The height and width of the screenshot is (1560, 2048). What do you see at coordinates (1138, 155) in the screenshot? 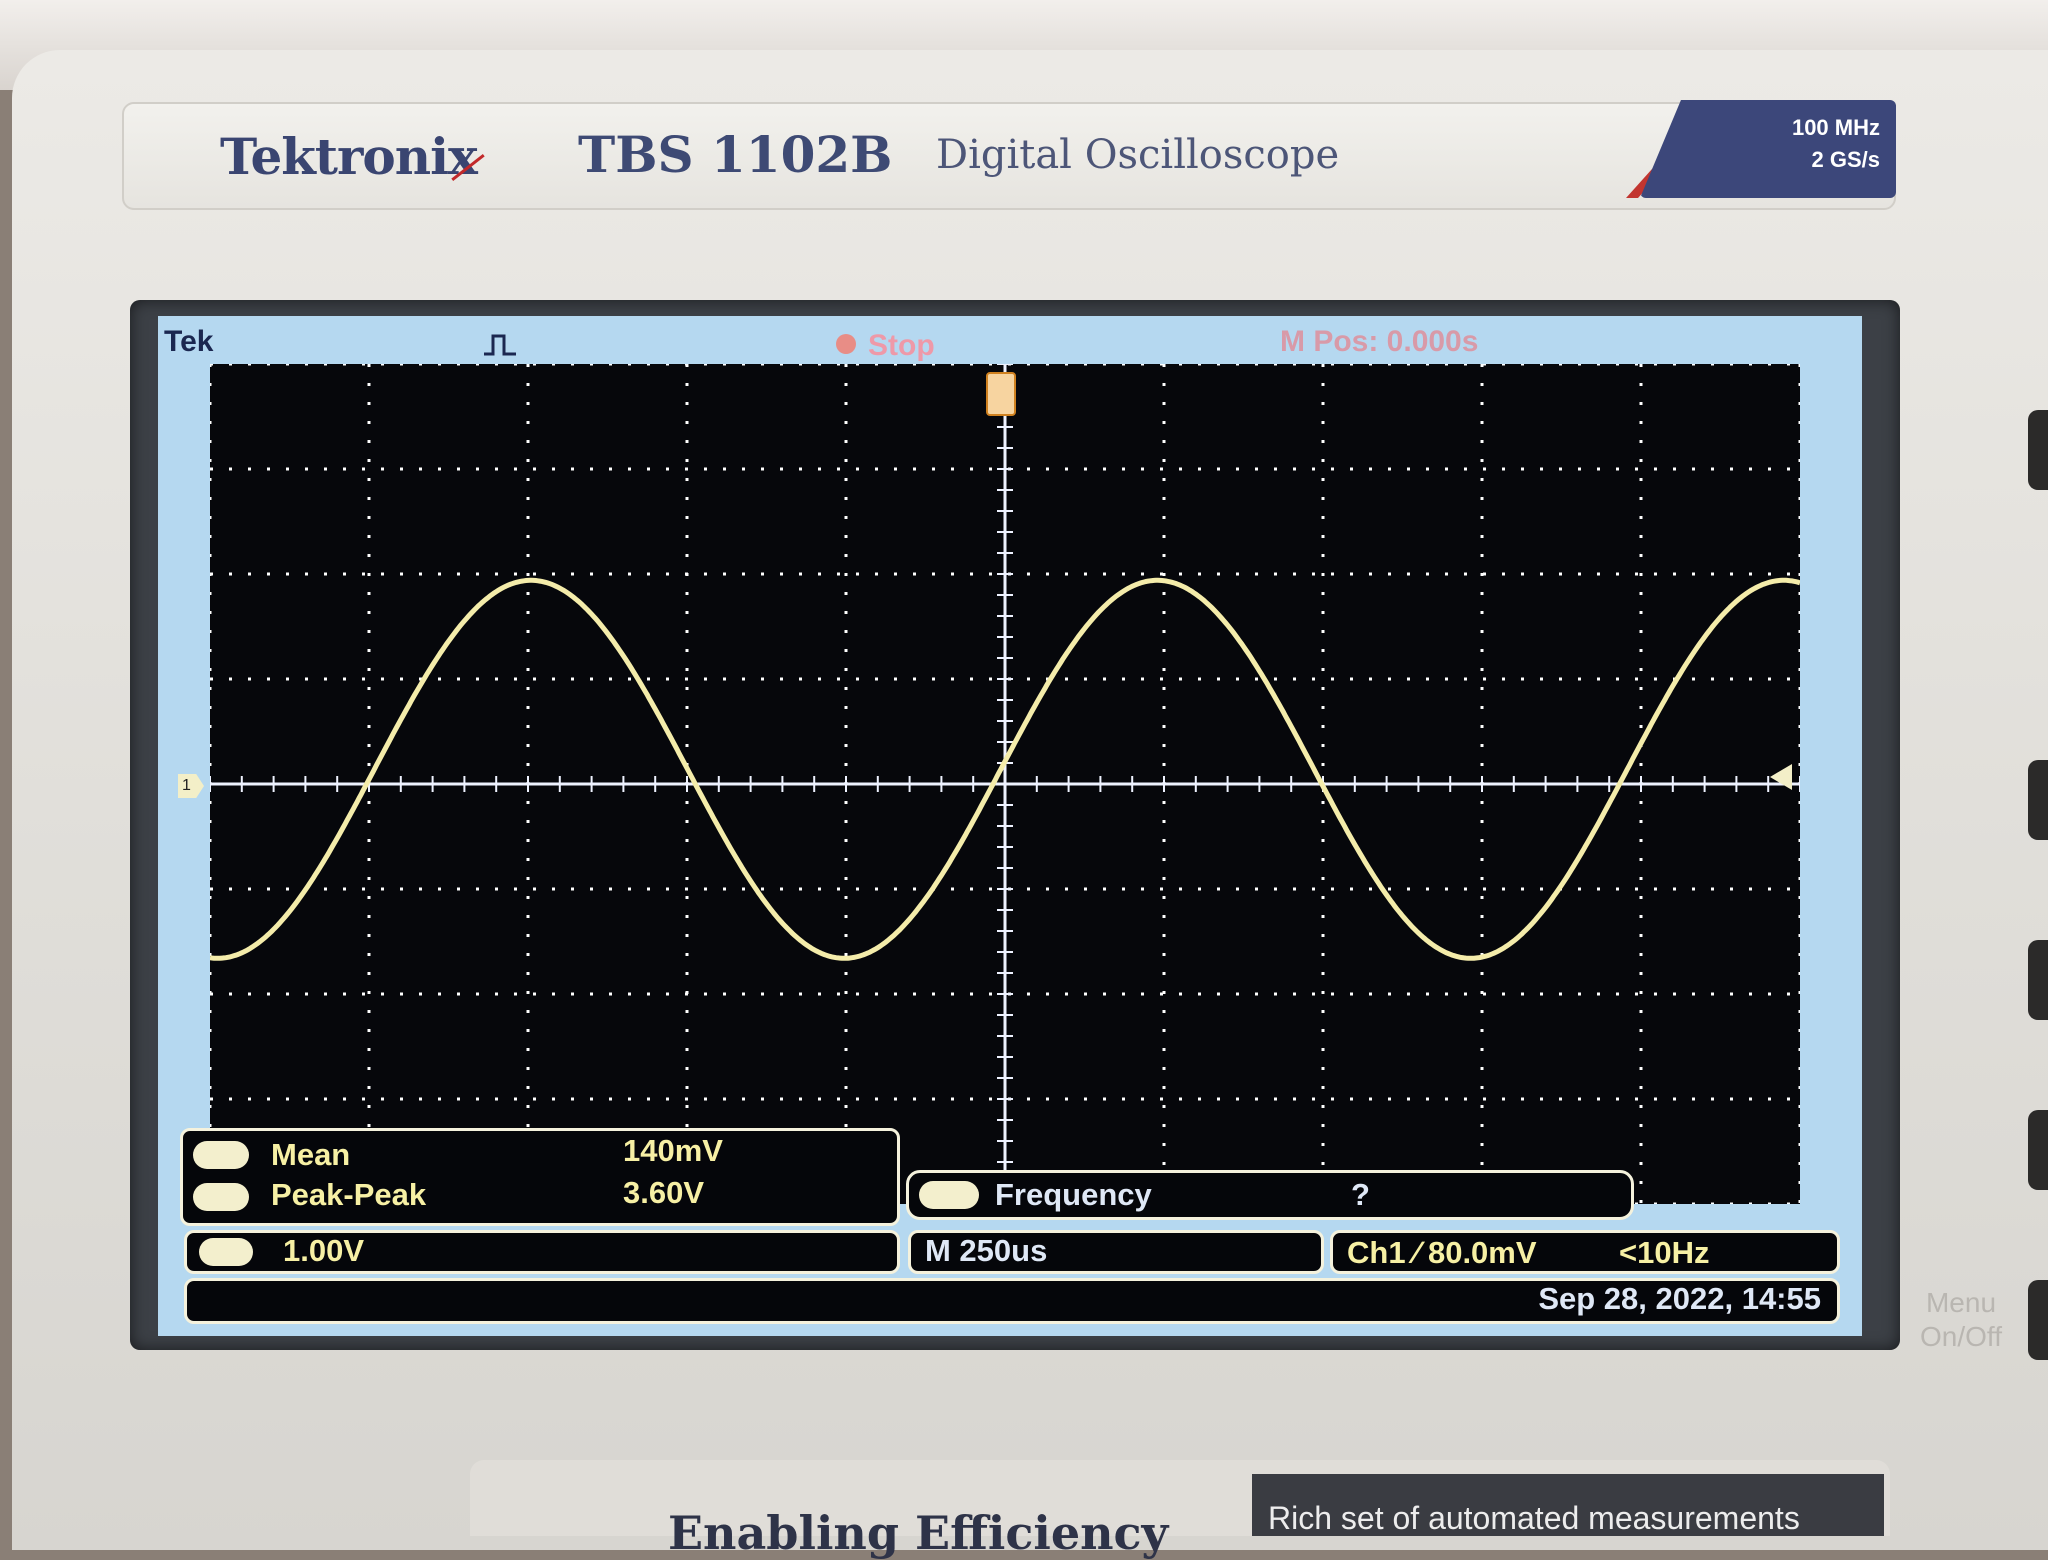
I see `device-subtitle: Digital Oscilloscope` at bounding box center [1138, 155].